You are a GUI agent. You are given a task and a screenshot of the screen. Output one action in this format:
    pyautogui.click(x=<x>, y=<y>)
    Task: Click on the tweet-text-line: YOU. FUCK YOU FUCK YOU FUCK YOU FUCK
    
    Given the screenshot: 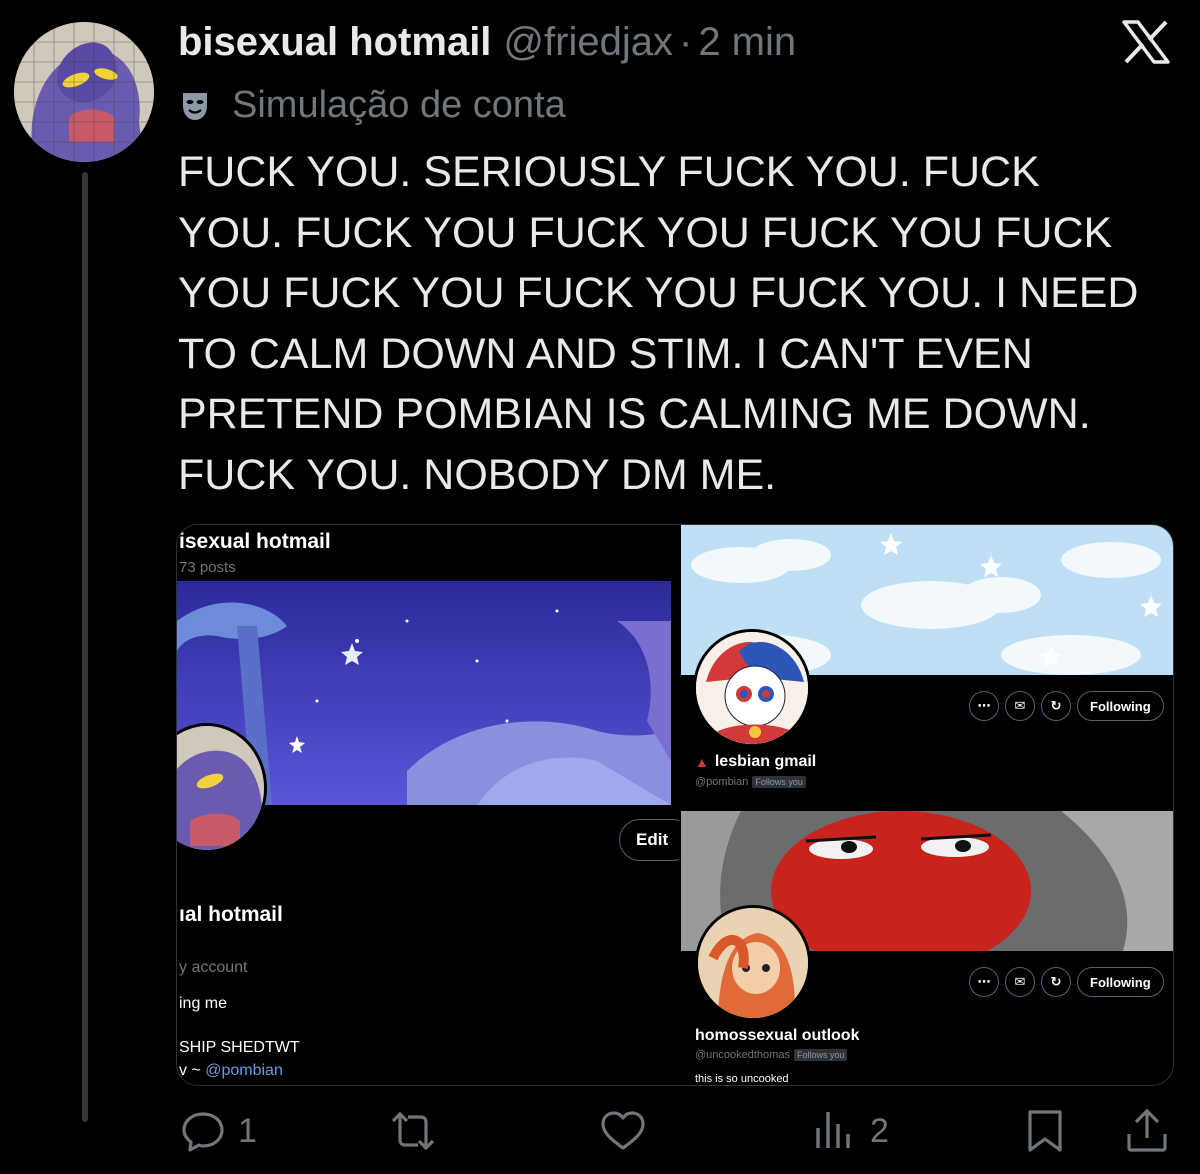 What is the action you would take?
    pyautogui.click(x=645, y=232)
    